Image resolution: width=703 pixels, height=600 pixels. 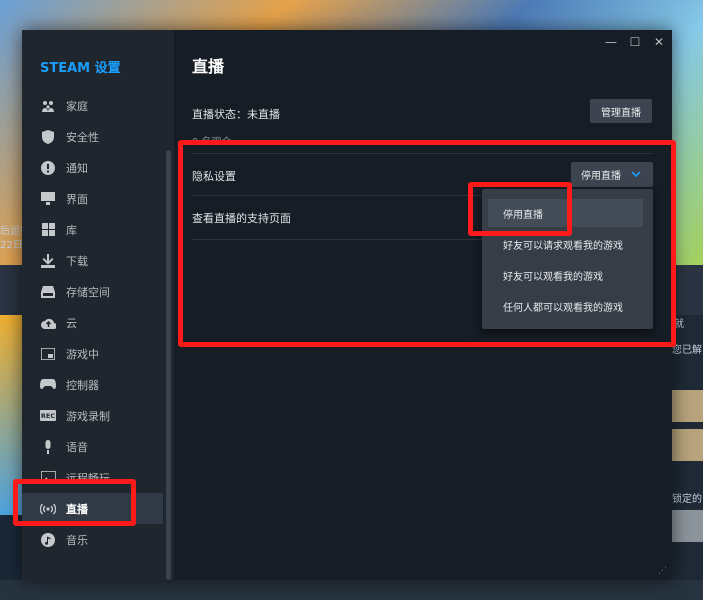 What do you see at coordinates (48, 323) in the screenshot?
I see `cloud-icon` at bounding box center [48, 323].